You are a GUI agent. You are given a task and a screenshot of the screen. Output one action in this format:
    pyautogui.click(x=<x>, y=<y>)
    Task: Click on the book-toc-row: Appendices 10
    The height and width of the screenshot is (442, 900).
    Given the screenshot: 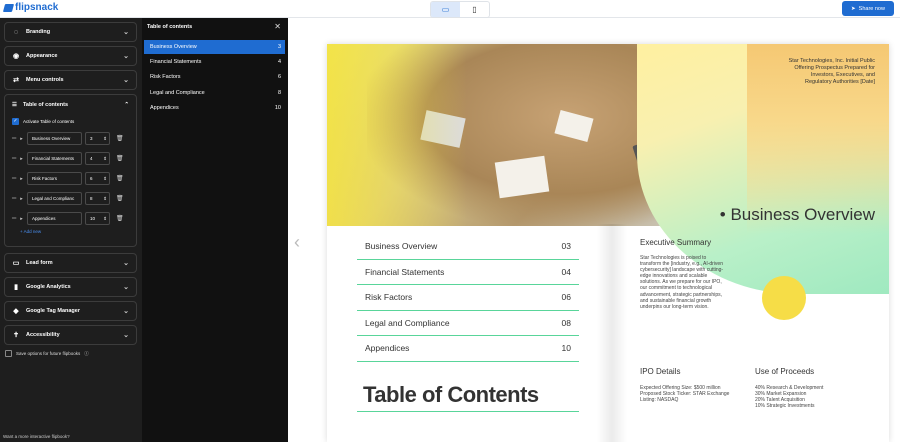 What is the action you would take?
    pyautogui.click(x=468, y=349)
    